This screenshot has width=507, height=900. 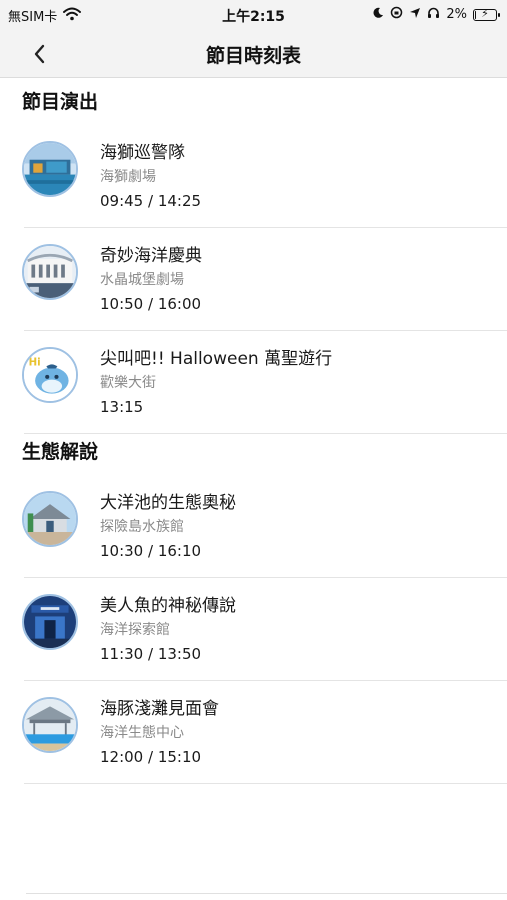 I want to click on navigation-bar: 節目時刻表, so click(x=253, y=54).